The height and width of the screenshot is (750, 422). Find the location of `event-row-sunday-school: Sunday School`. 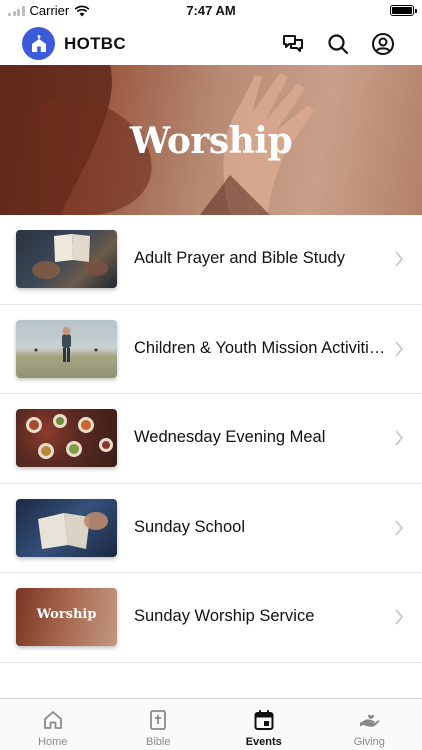

event-row-sunday-school: Sunday School is located at coordinates (211, 528).